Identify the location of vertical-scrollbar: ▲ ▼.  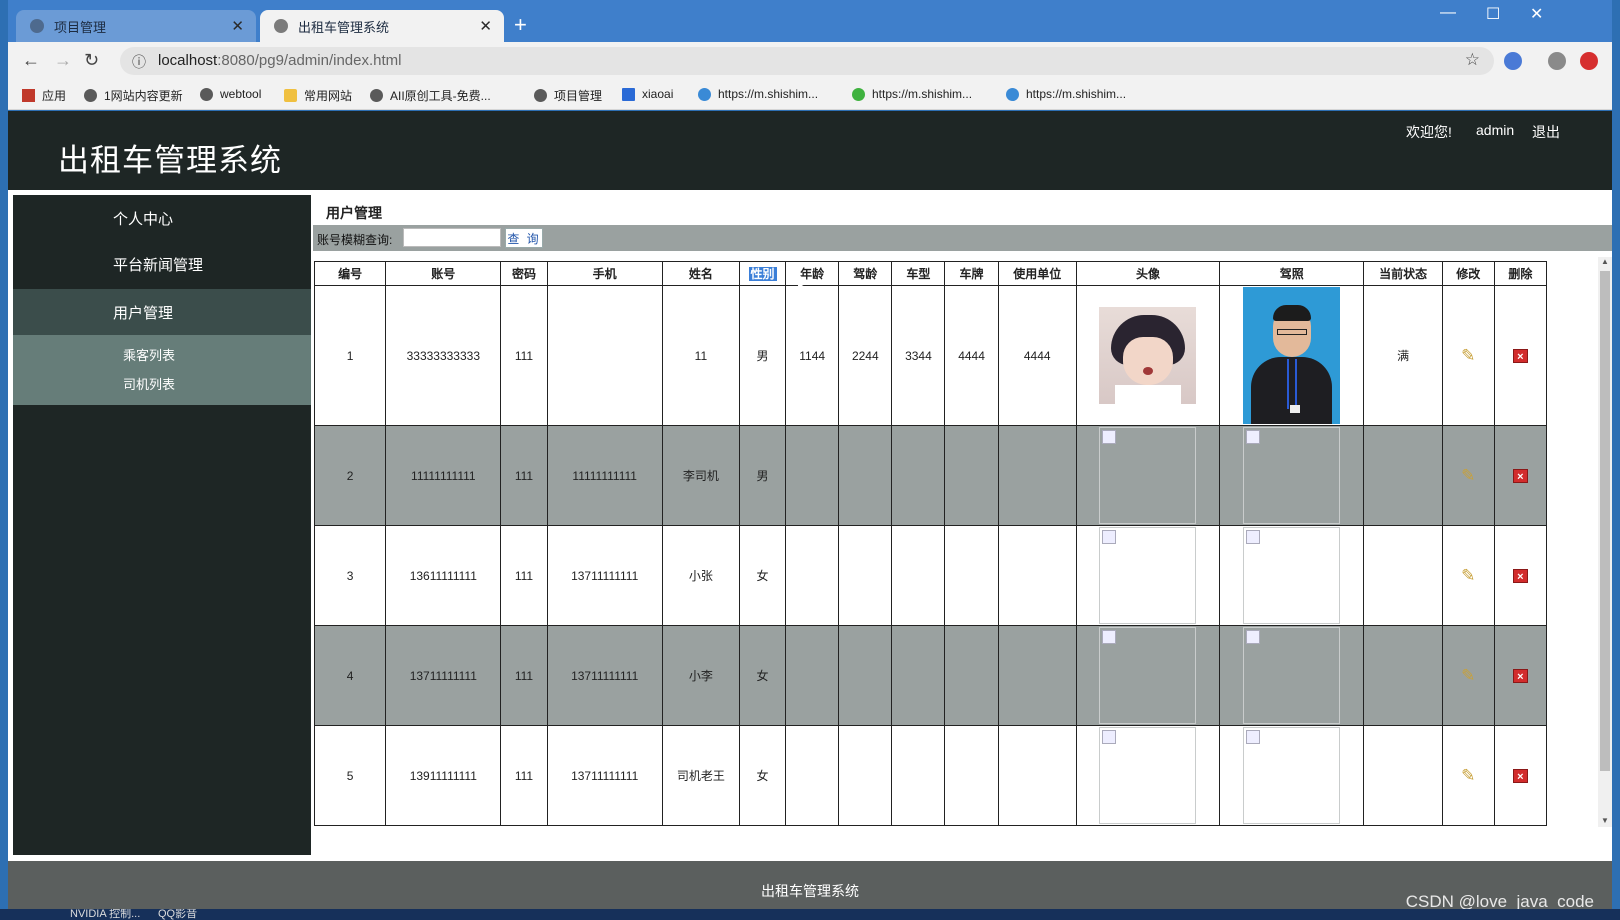
(1605, 542).